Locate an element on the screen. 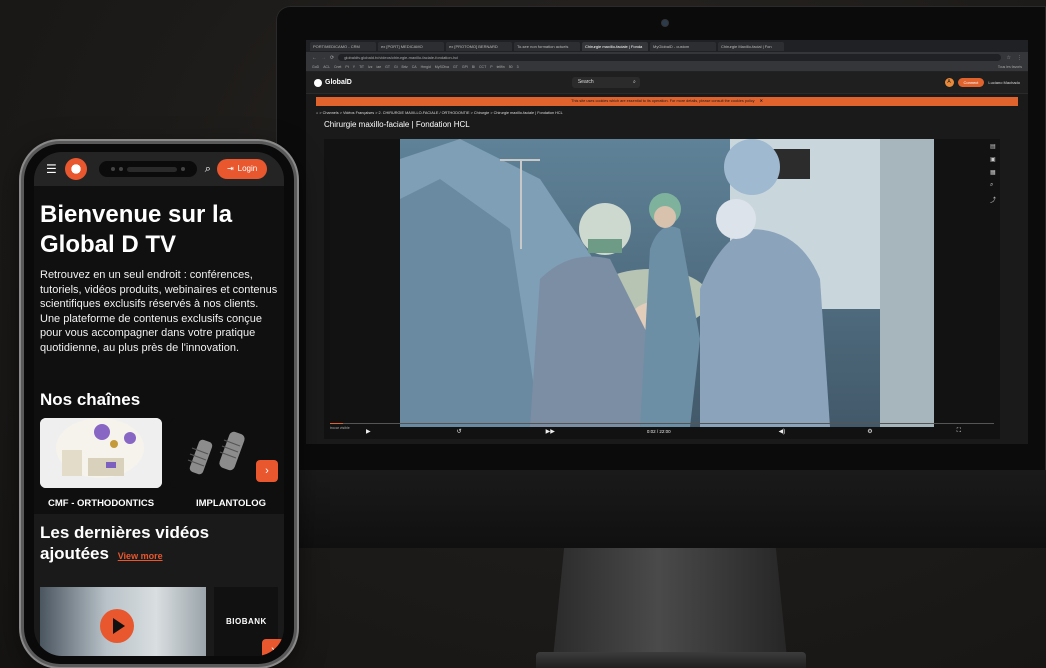 The width and height of the screenshot is (1046, 668). bookmark-item: 50 is located at coordinates (511, 67).